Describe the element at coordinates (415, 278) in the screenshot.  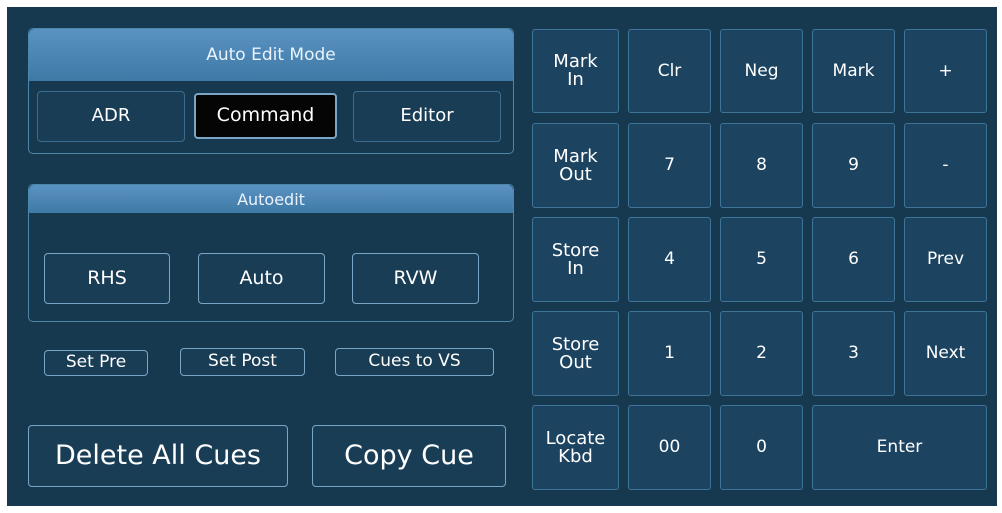
I see `rvw-button: RVW` at that location.